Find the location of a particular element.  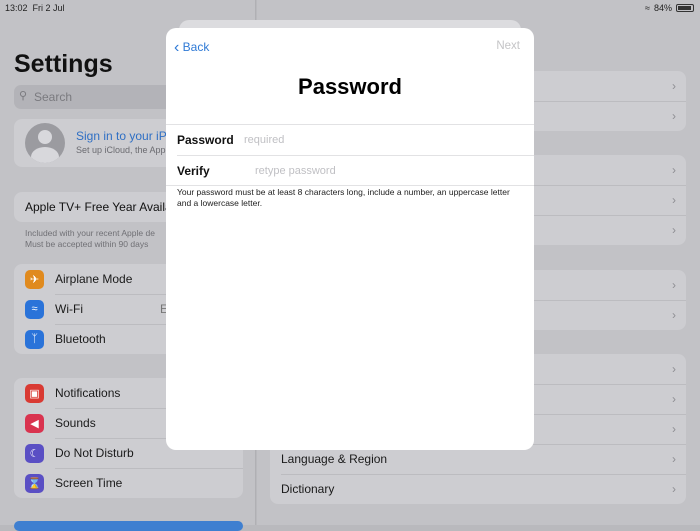

account-title: Sign in to your iPa is located at coordinates (125, 136).